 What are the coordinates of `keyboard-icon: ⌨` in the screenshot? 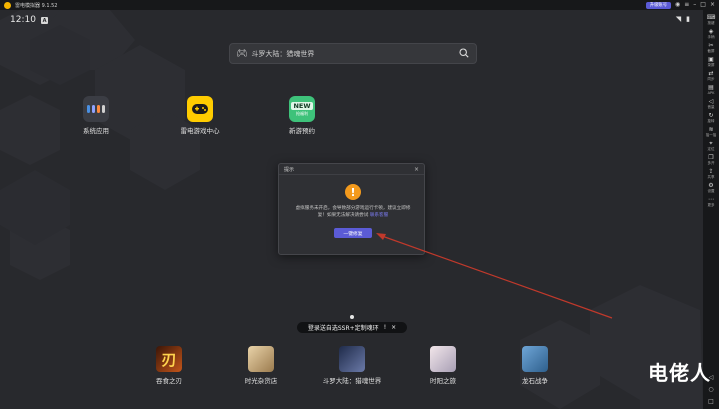 It's located at (711, 17).